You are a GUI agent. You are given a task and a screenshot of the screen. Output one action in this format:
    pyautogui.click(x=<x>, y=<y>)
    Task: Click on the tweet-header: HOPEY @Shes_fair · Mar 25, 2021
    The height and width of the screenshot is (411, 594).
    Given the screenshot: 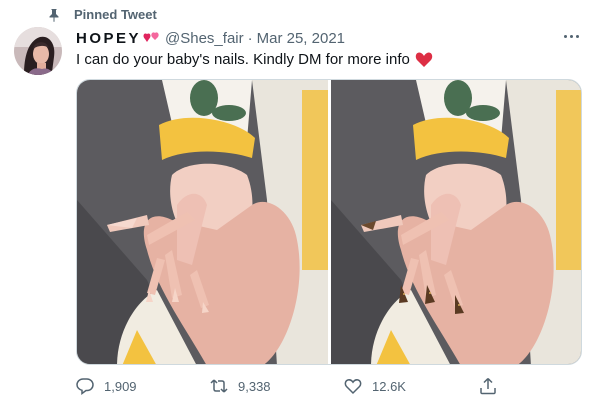 What is the action you would take?
    pyautogui.click(x=210, y=38)
    